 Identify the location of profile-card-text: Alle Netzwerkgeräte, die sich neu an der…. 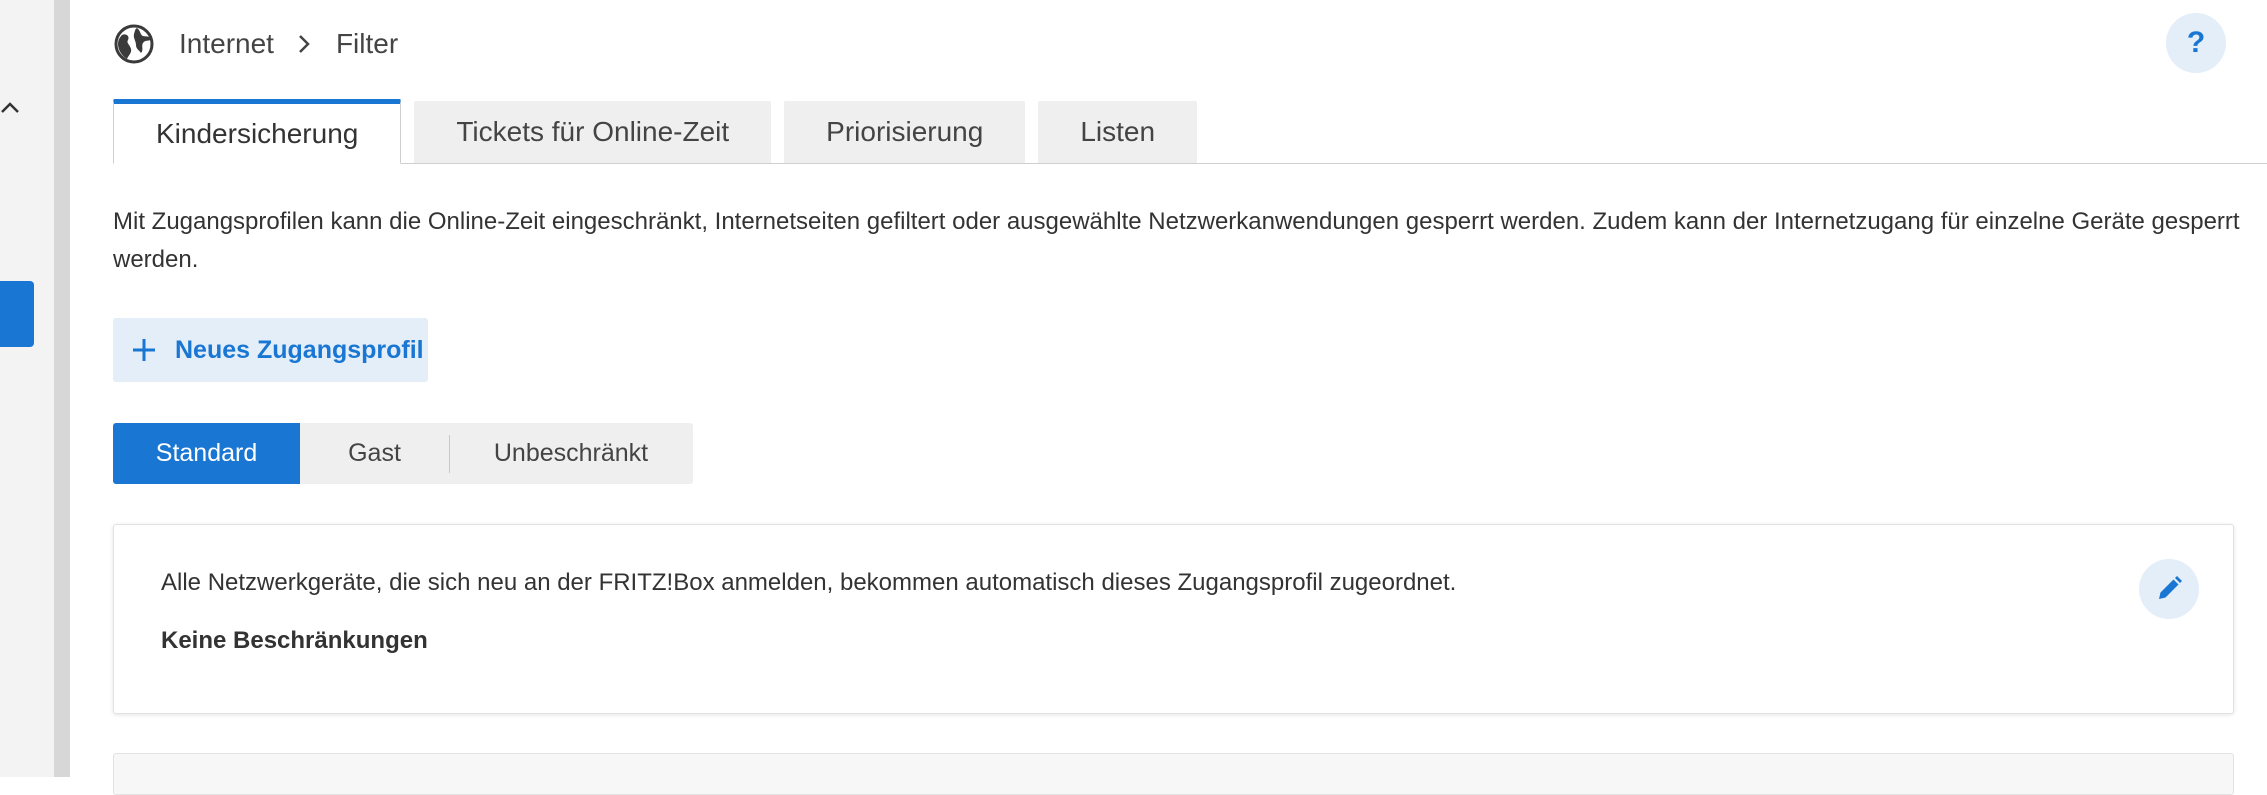
(809, 582).